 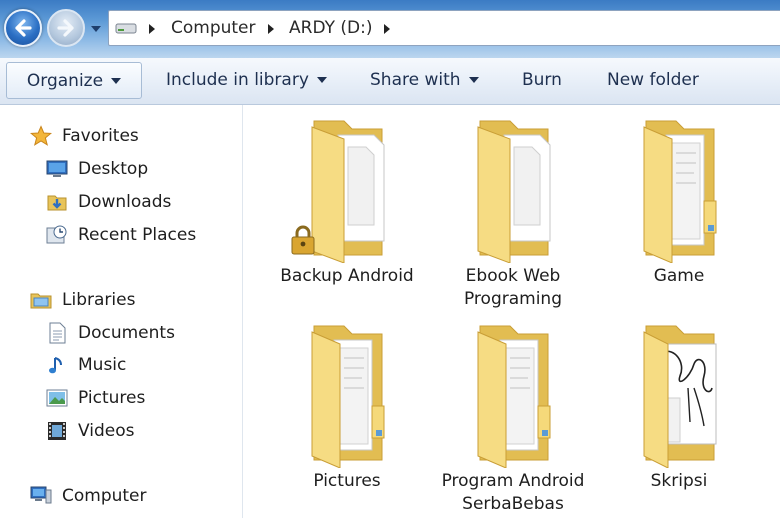 I want to click on folder-name: Pictures, so click(x=347, y=481).